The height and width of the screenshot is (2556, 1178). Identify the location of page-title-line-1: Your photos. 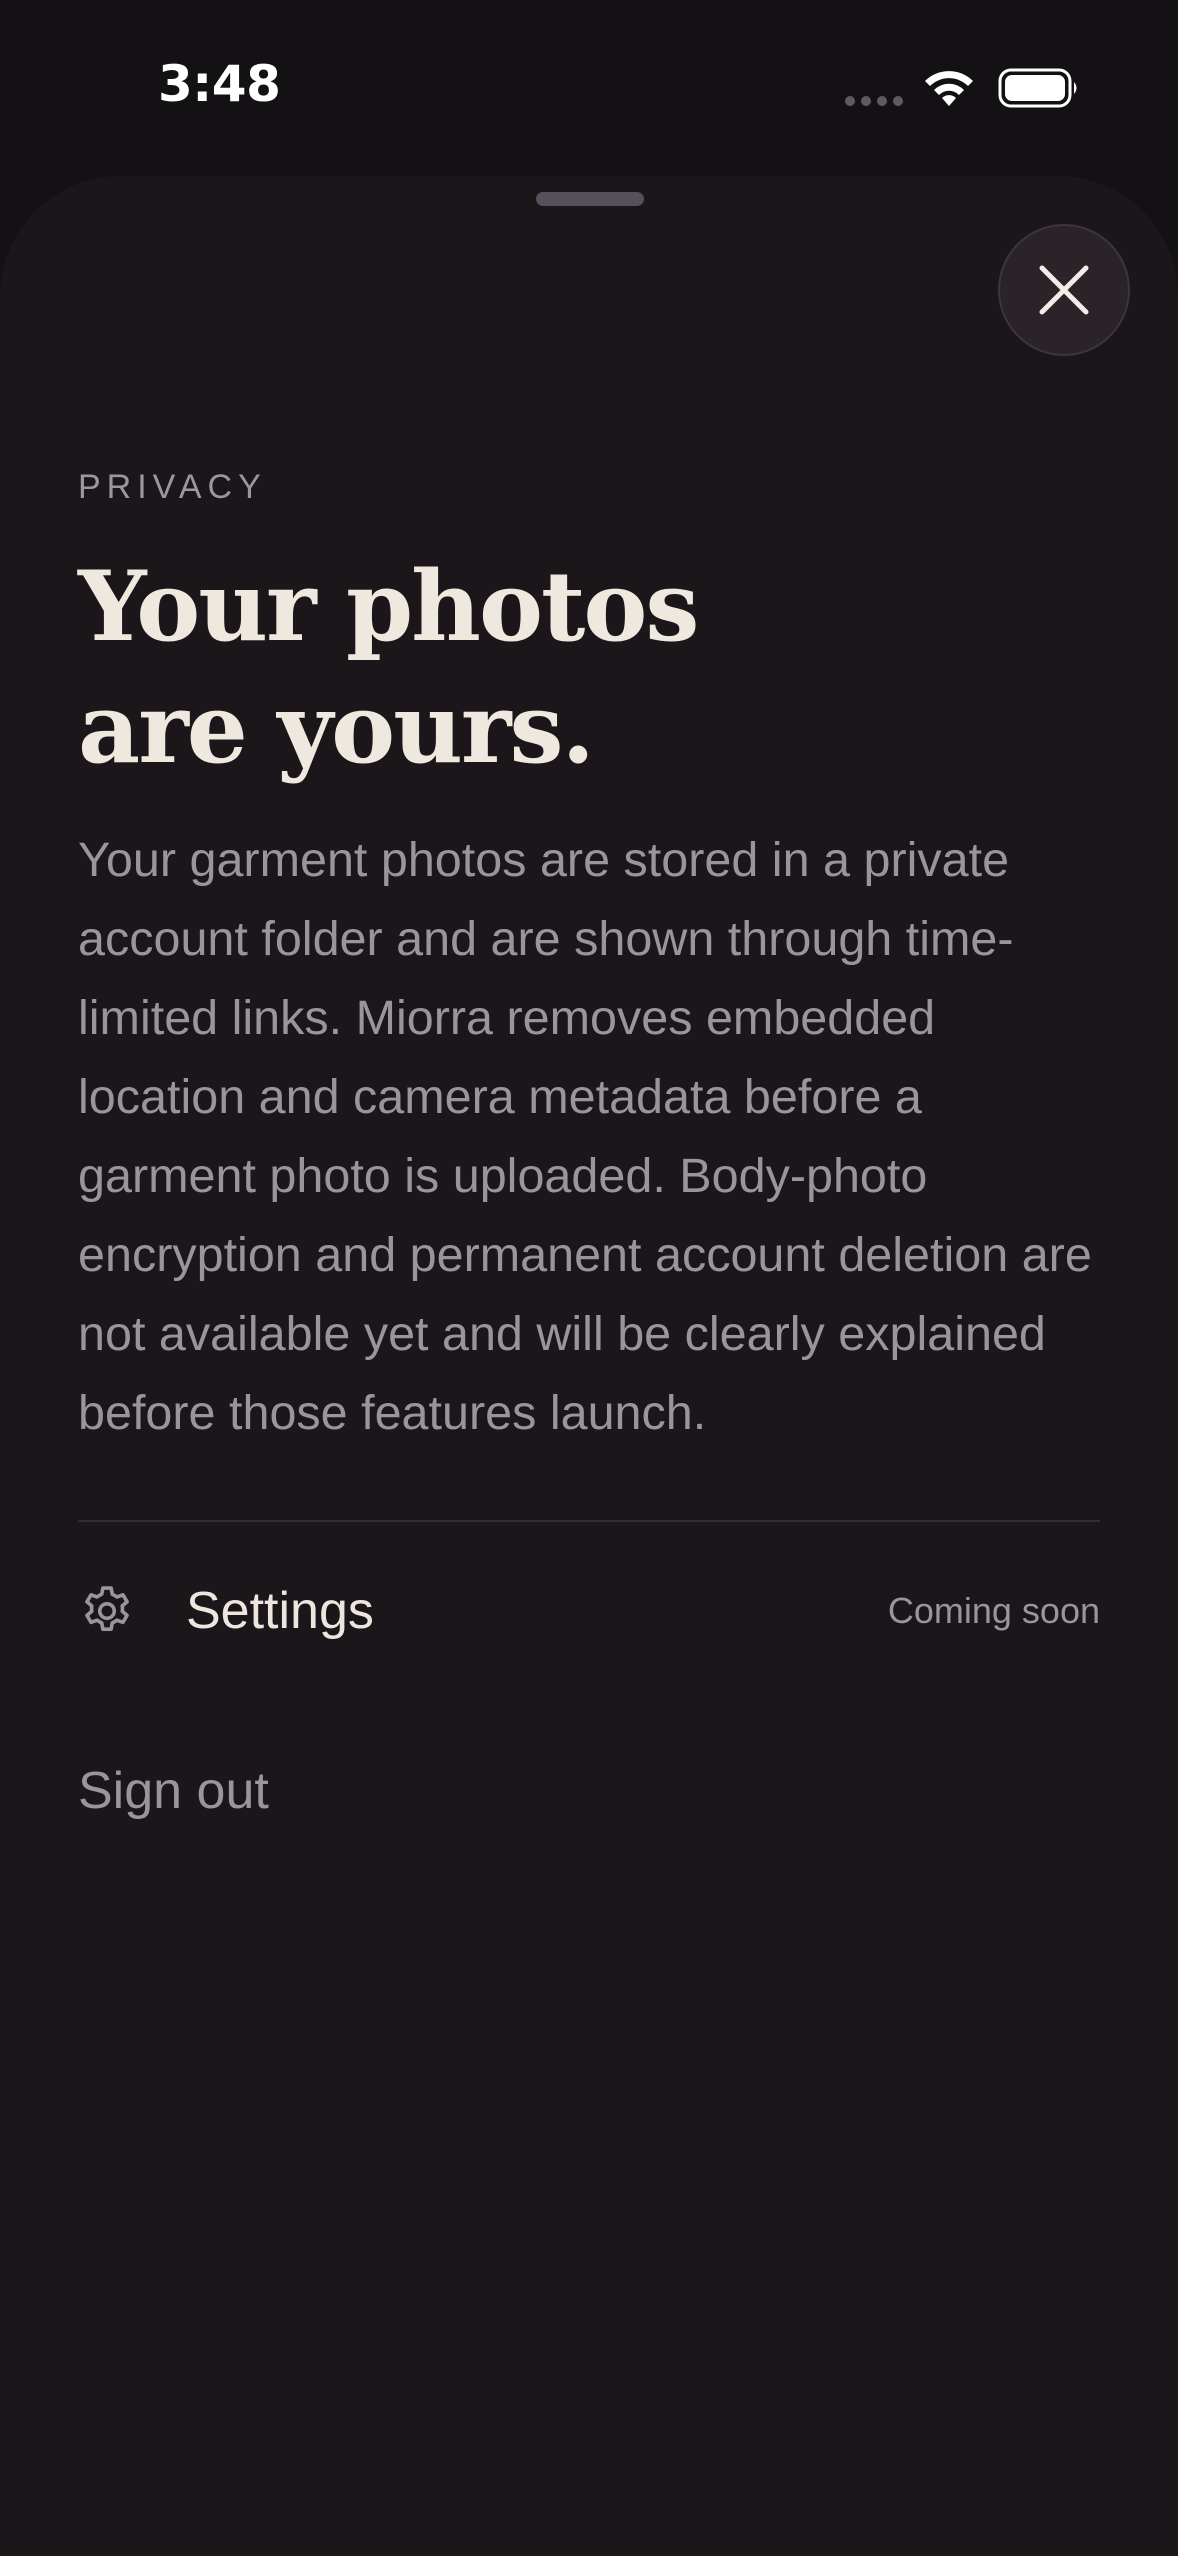
(388, 606).